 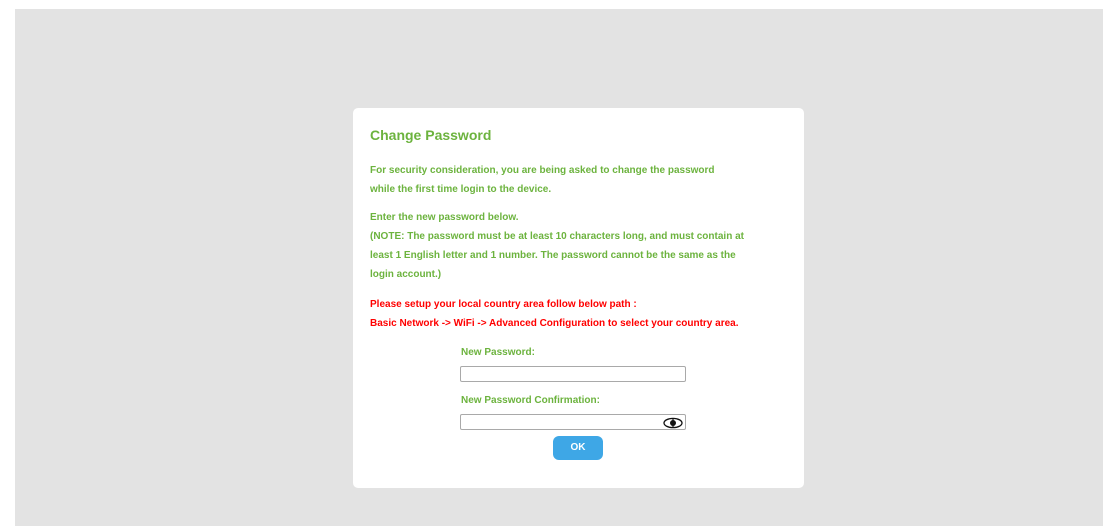 I want to click on new-password-input, so click(x=573, y=377).